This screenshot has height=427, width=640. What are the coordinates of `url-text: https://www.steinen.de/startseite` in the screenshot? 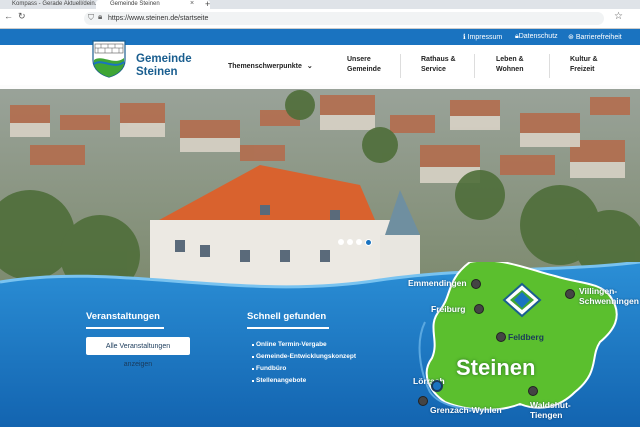 It's located at (158, 18).